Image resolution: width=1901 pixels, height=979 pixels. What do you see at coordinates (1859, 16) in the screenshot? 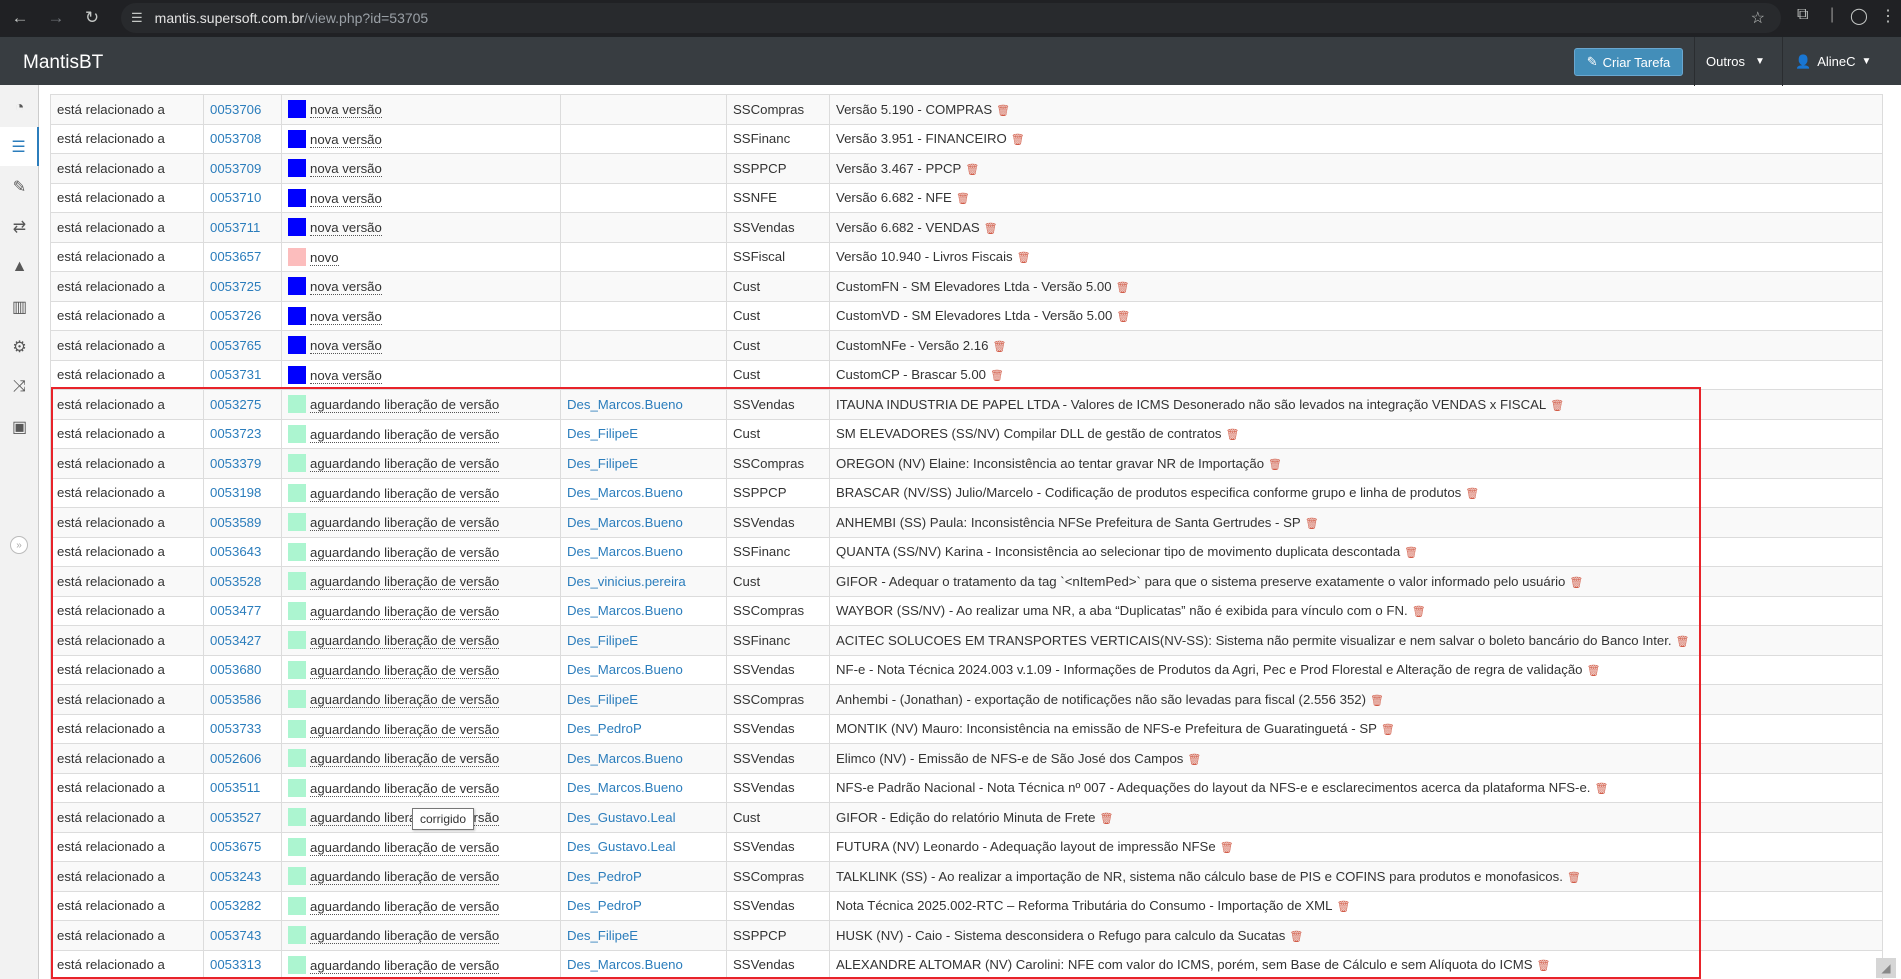
I see `profile-icon: ◯` at bounding box center [1859, 16].